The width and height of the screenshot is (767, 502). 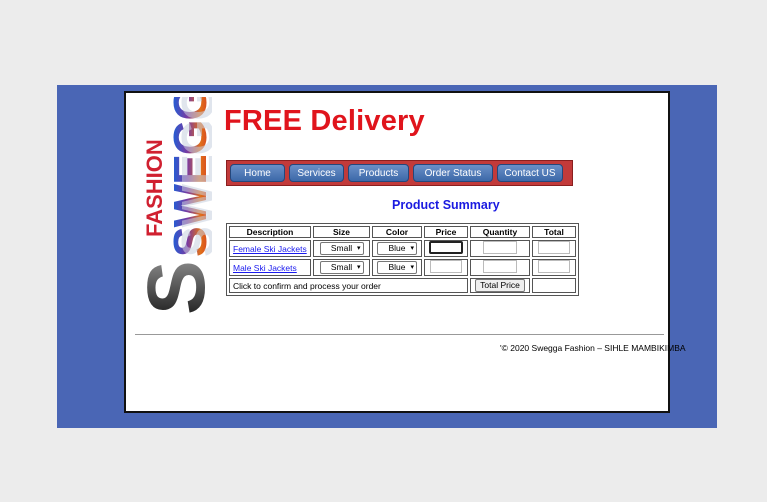 I want to click on logo-swegga-reflection: SWEGGA, so click(x=192, y=177).